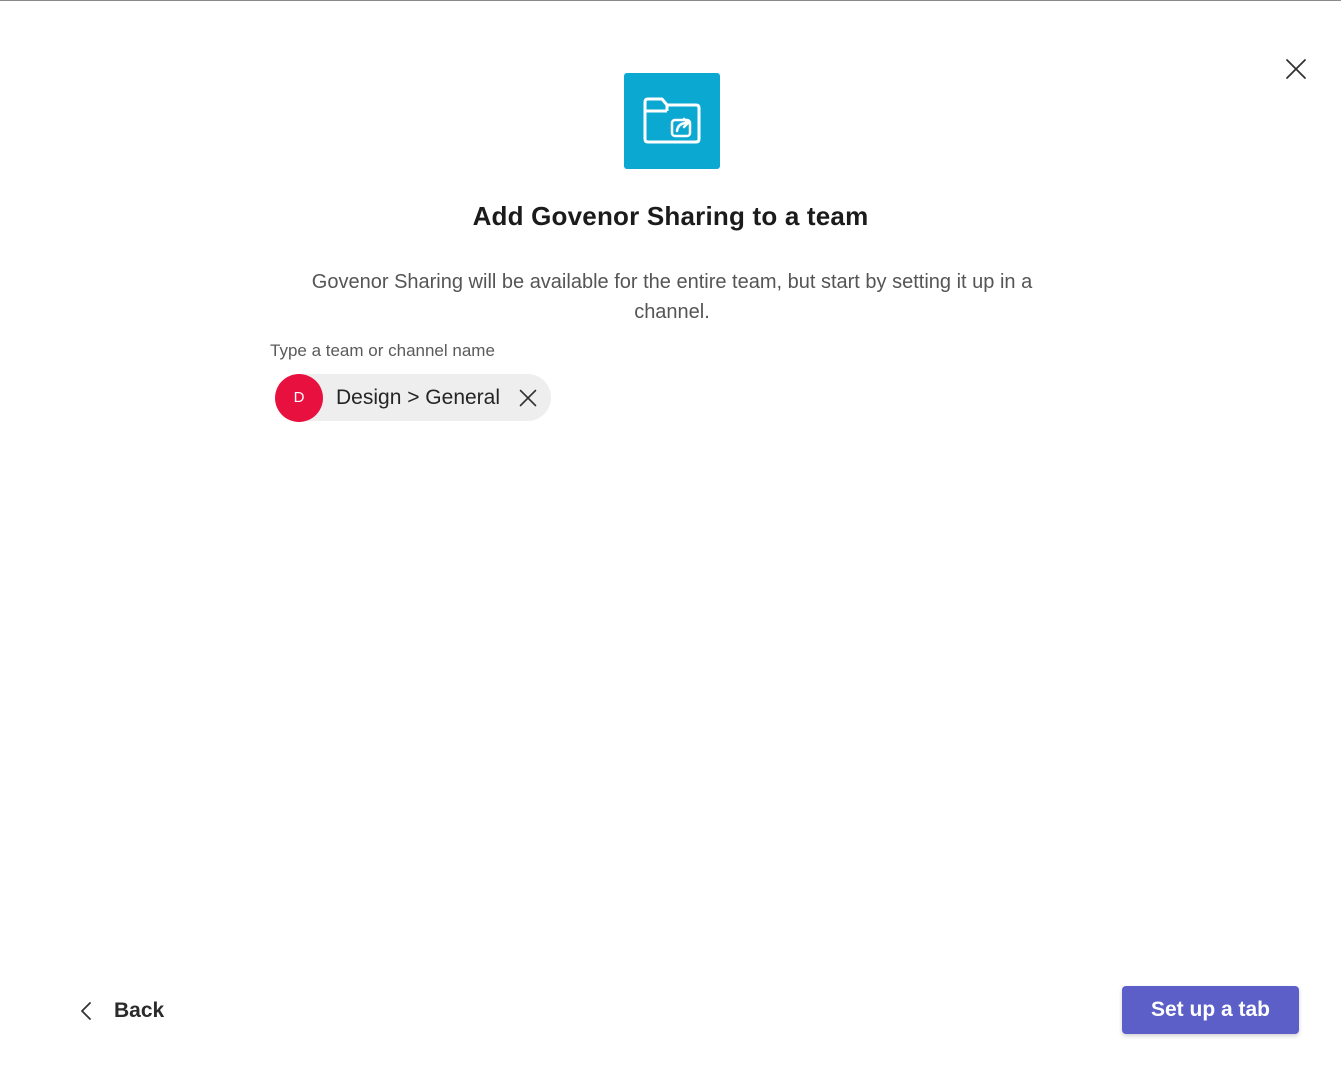 This screenshot has height=1078, width=1341. I want to click on remove-channel-button, so click(528, 398).